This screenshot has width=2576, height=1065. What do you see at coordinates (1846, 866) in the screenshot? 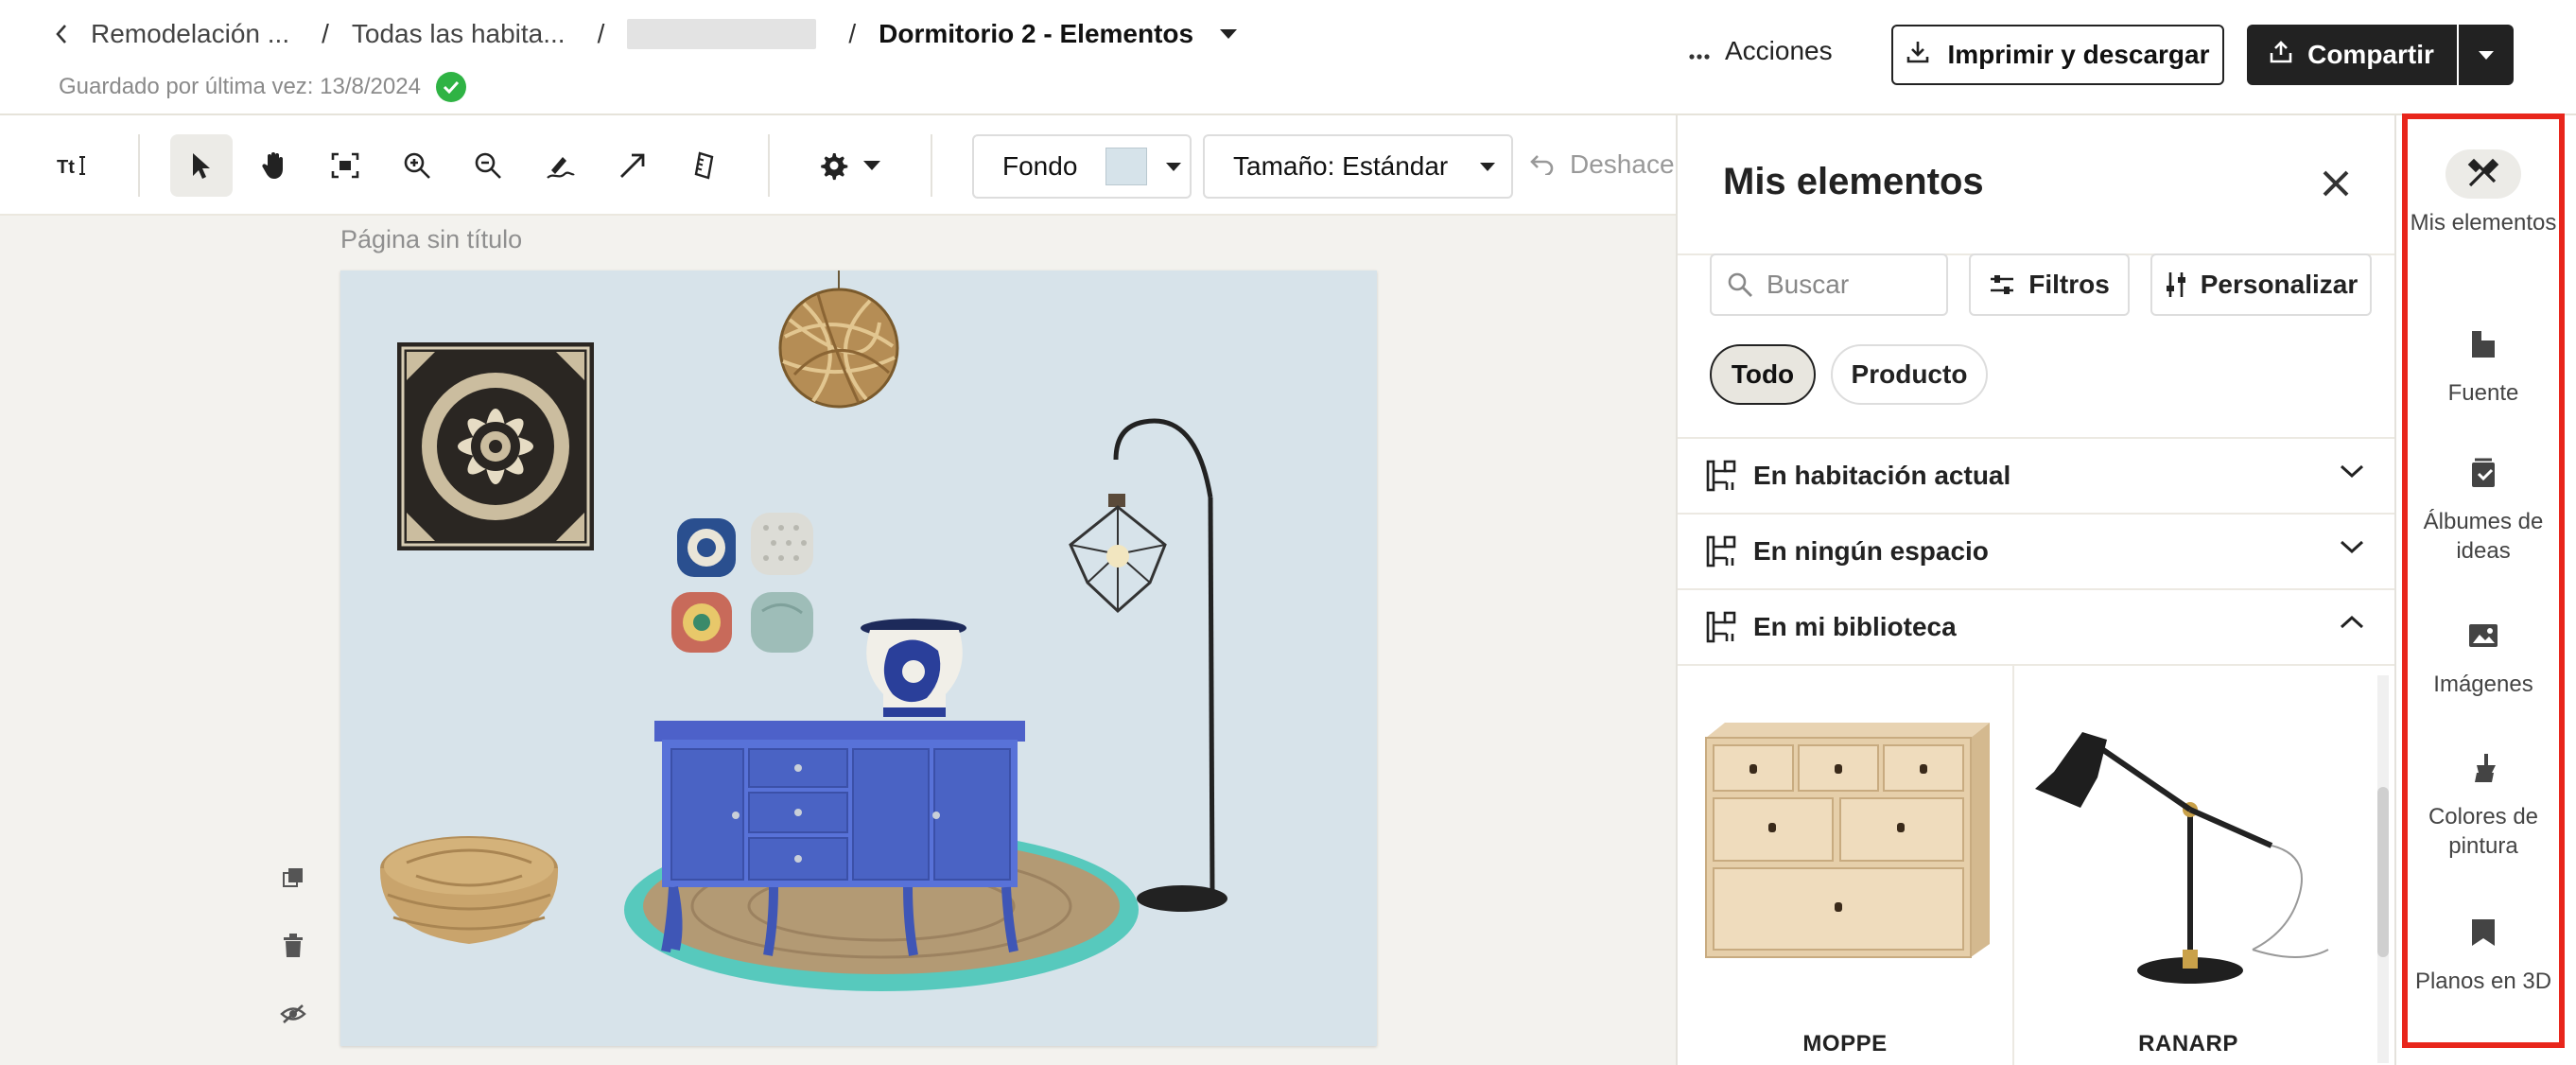
I see `product-card: MOPPE` at bounding box center [1846, 866].